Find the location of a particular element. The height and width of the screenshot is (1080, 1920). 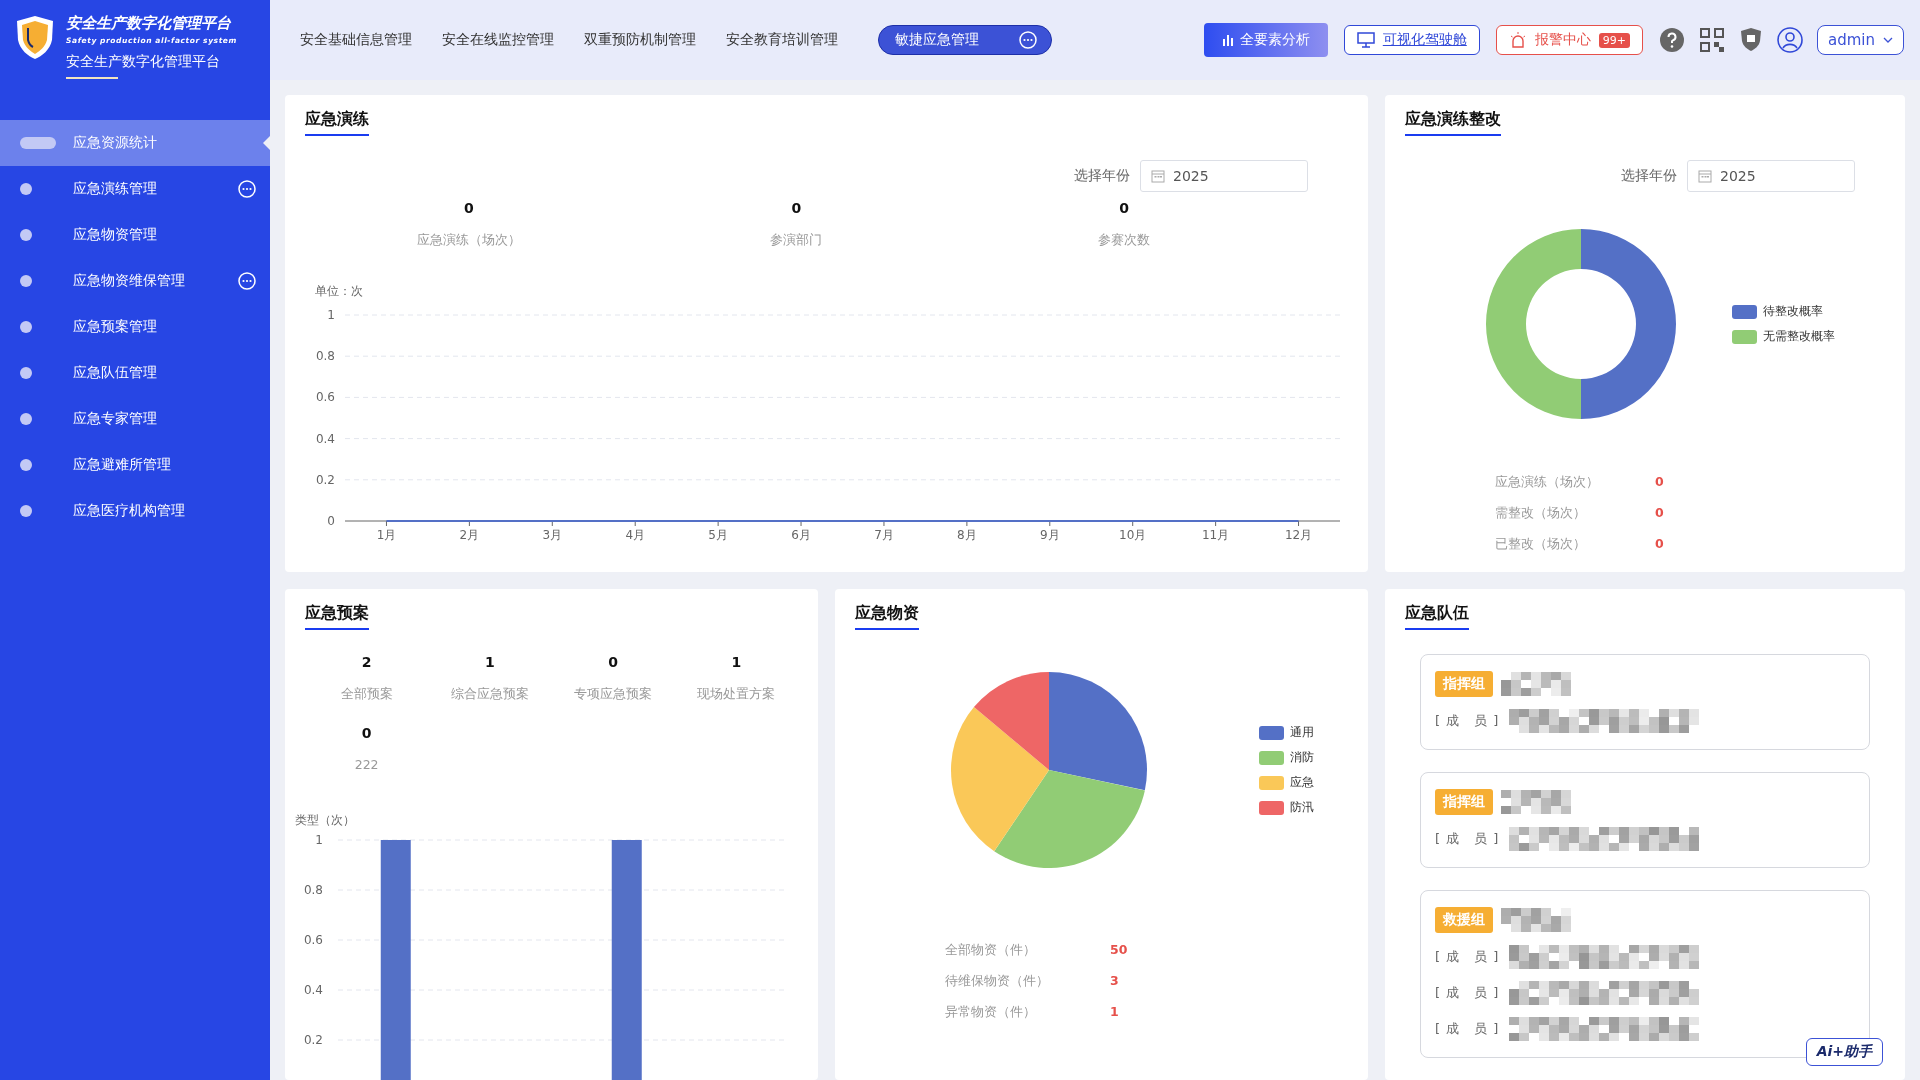

panel-title: 应急演练 is located at coordinates (337, 122).